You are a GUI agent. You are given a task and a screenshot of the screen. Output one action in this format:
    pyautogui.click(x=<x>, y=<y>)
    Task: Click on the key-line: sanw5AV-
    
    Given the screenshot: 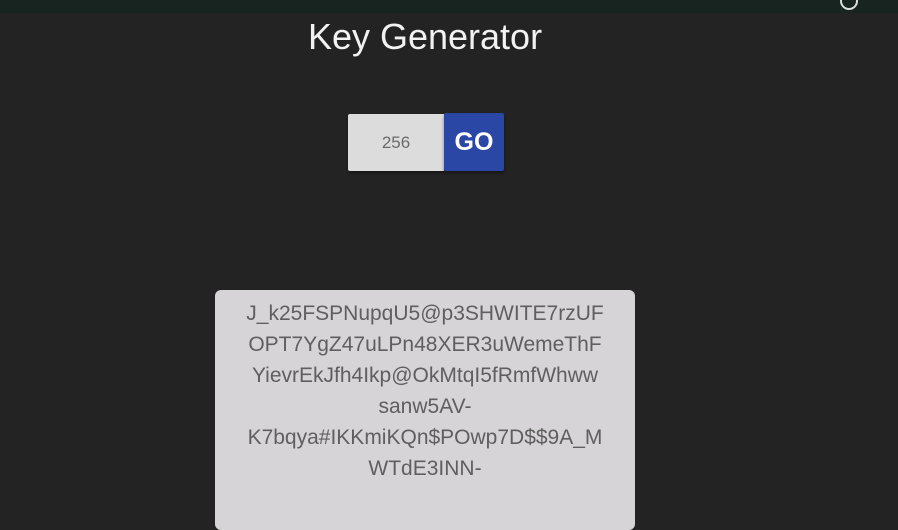 What is the action you would take?
    pyautogui.click(x=425, y=406)
    